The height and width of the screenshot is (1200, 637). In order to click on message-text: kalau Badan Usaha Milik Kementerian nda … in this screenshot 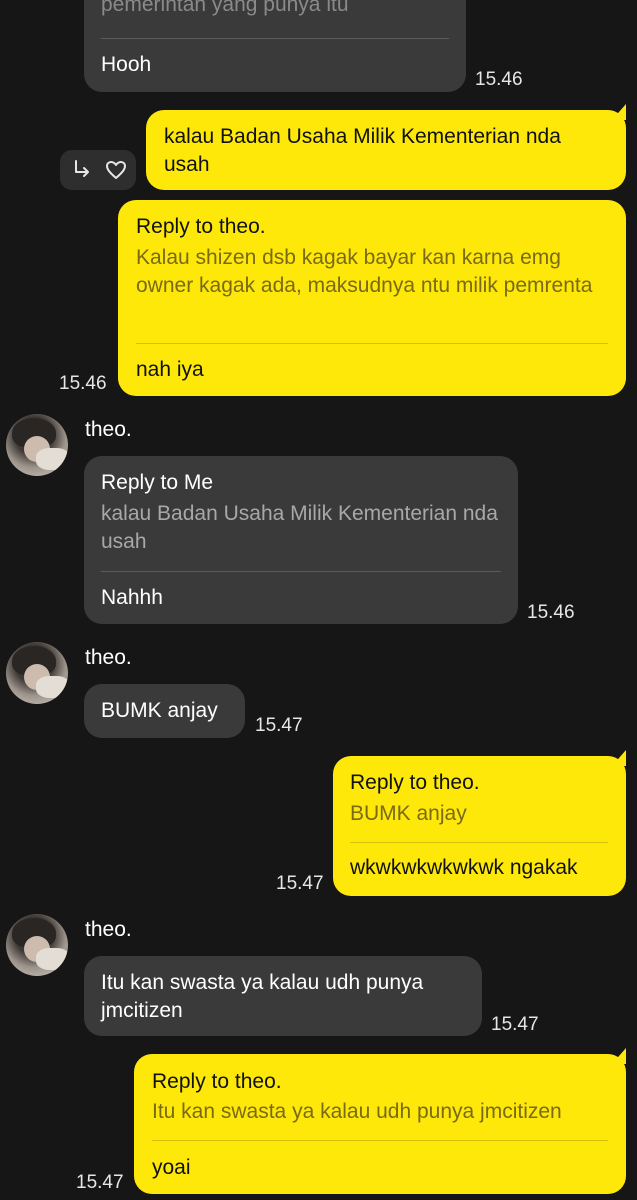, I will do `click(362, 150)`.